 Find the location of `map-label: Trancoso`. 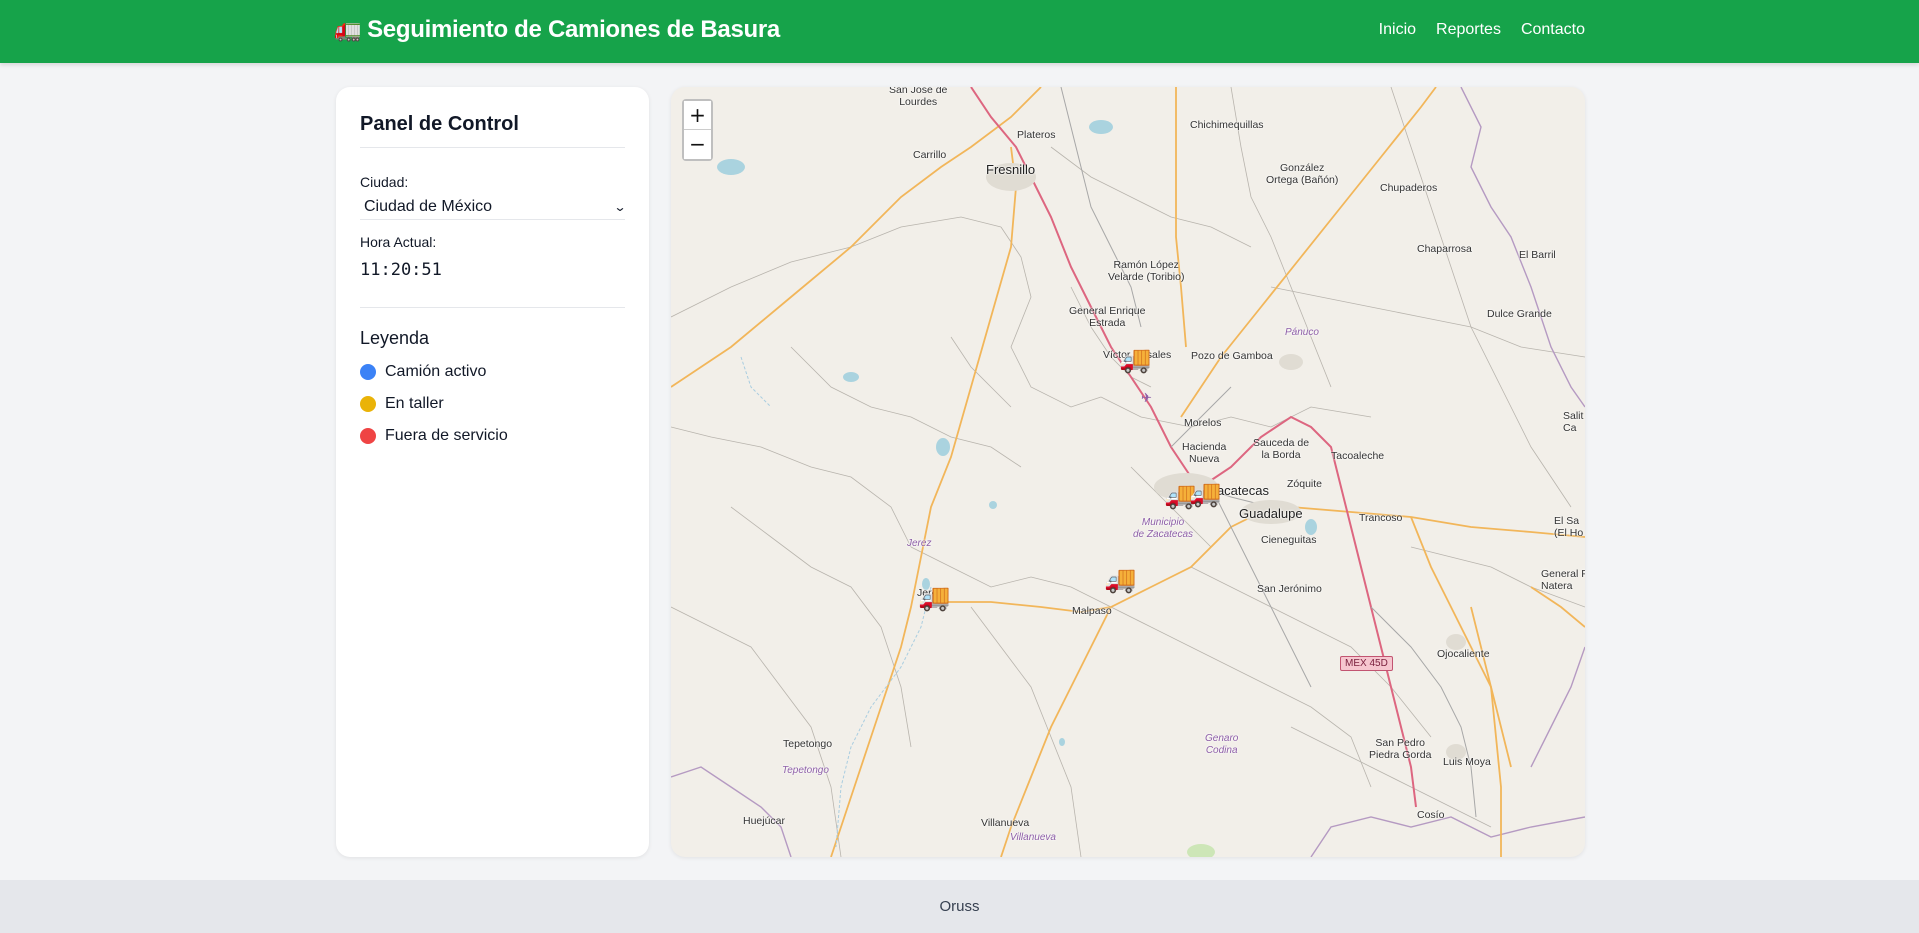

map-label: Trancoso is located at coordinates (1381, 518).